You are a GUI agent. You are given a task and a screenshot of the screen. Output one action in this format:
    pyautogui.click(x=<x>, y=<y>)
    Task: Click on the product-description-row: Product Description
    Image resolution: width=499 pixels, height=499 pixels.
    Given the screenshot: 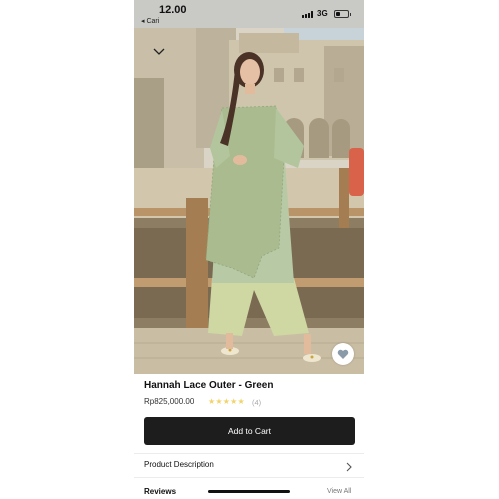 What is the action you would take?
    pyautogui.click(x=249, y=465)
    